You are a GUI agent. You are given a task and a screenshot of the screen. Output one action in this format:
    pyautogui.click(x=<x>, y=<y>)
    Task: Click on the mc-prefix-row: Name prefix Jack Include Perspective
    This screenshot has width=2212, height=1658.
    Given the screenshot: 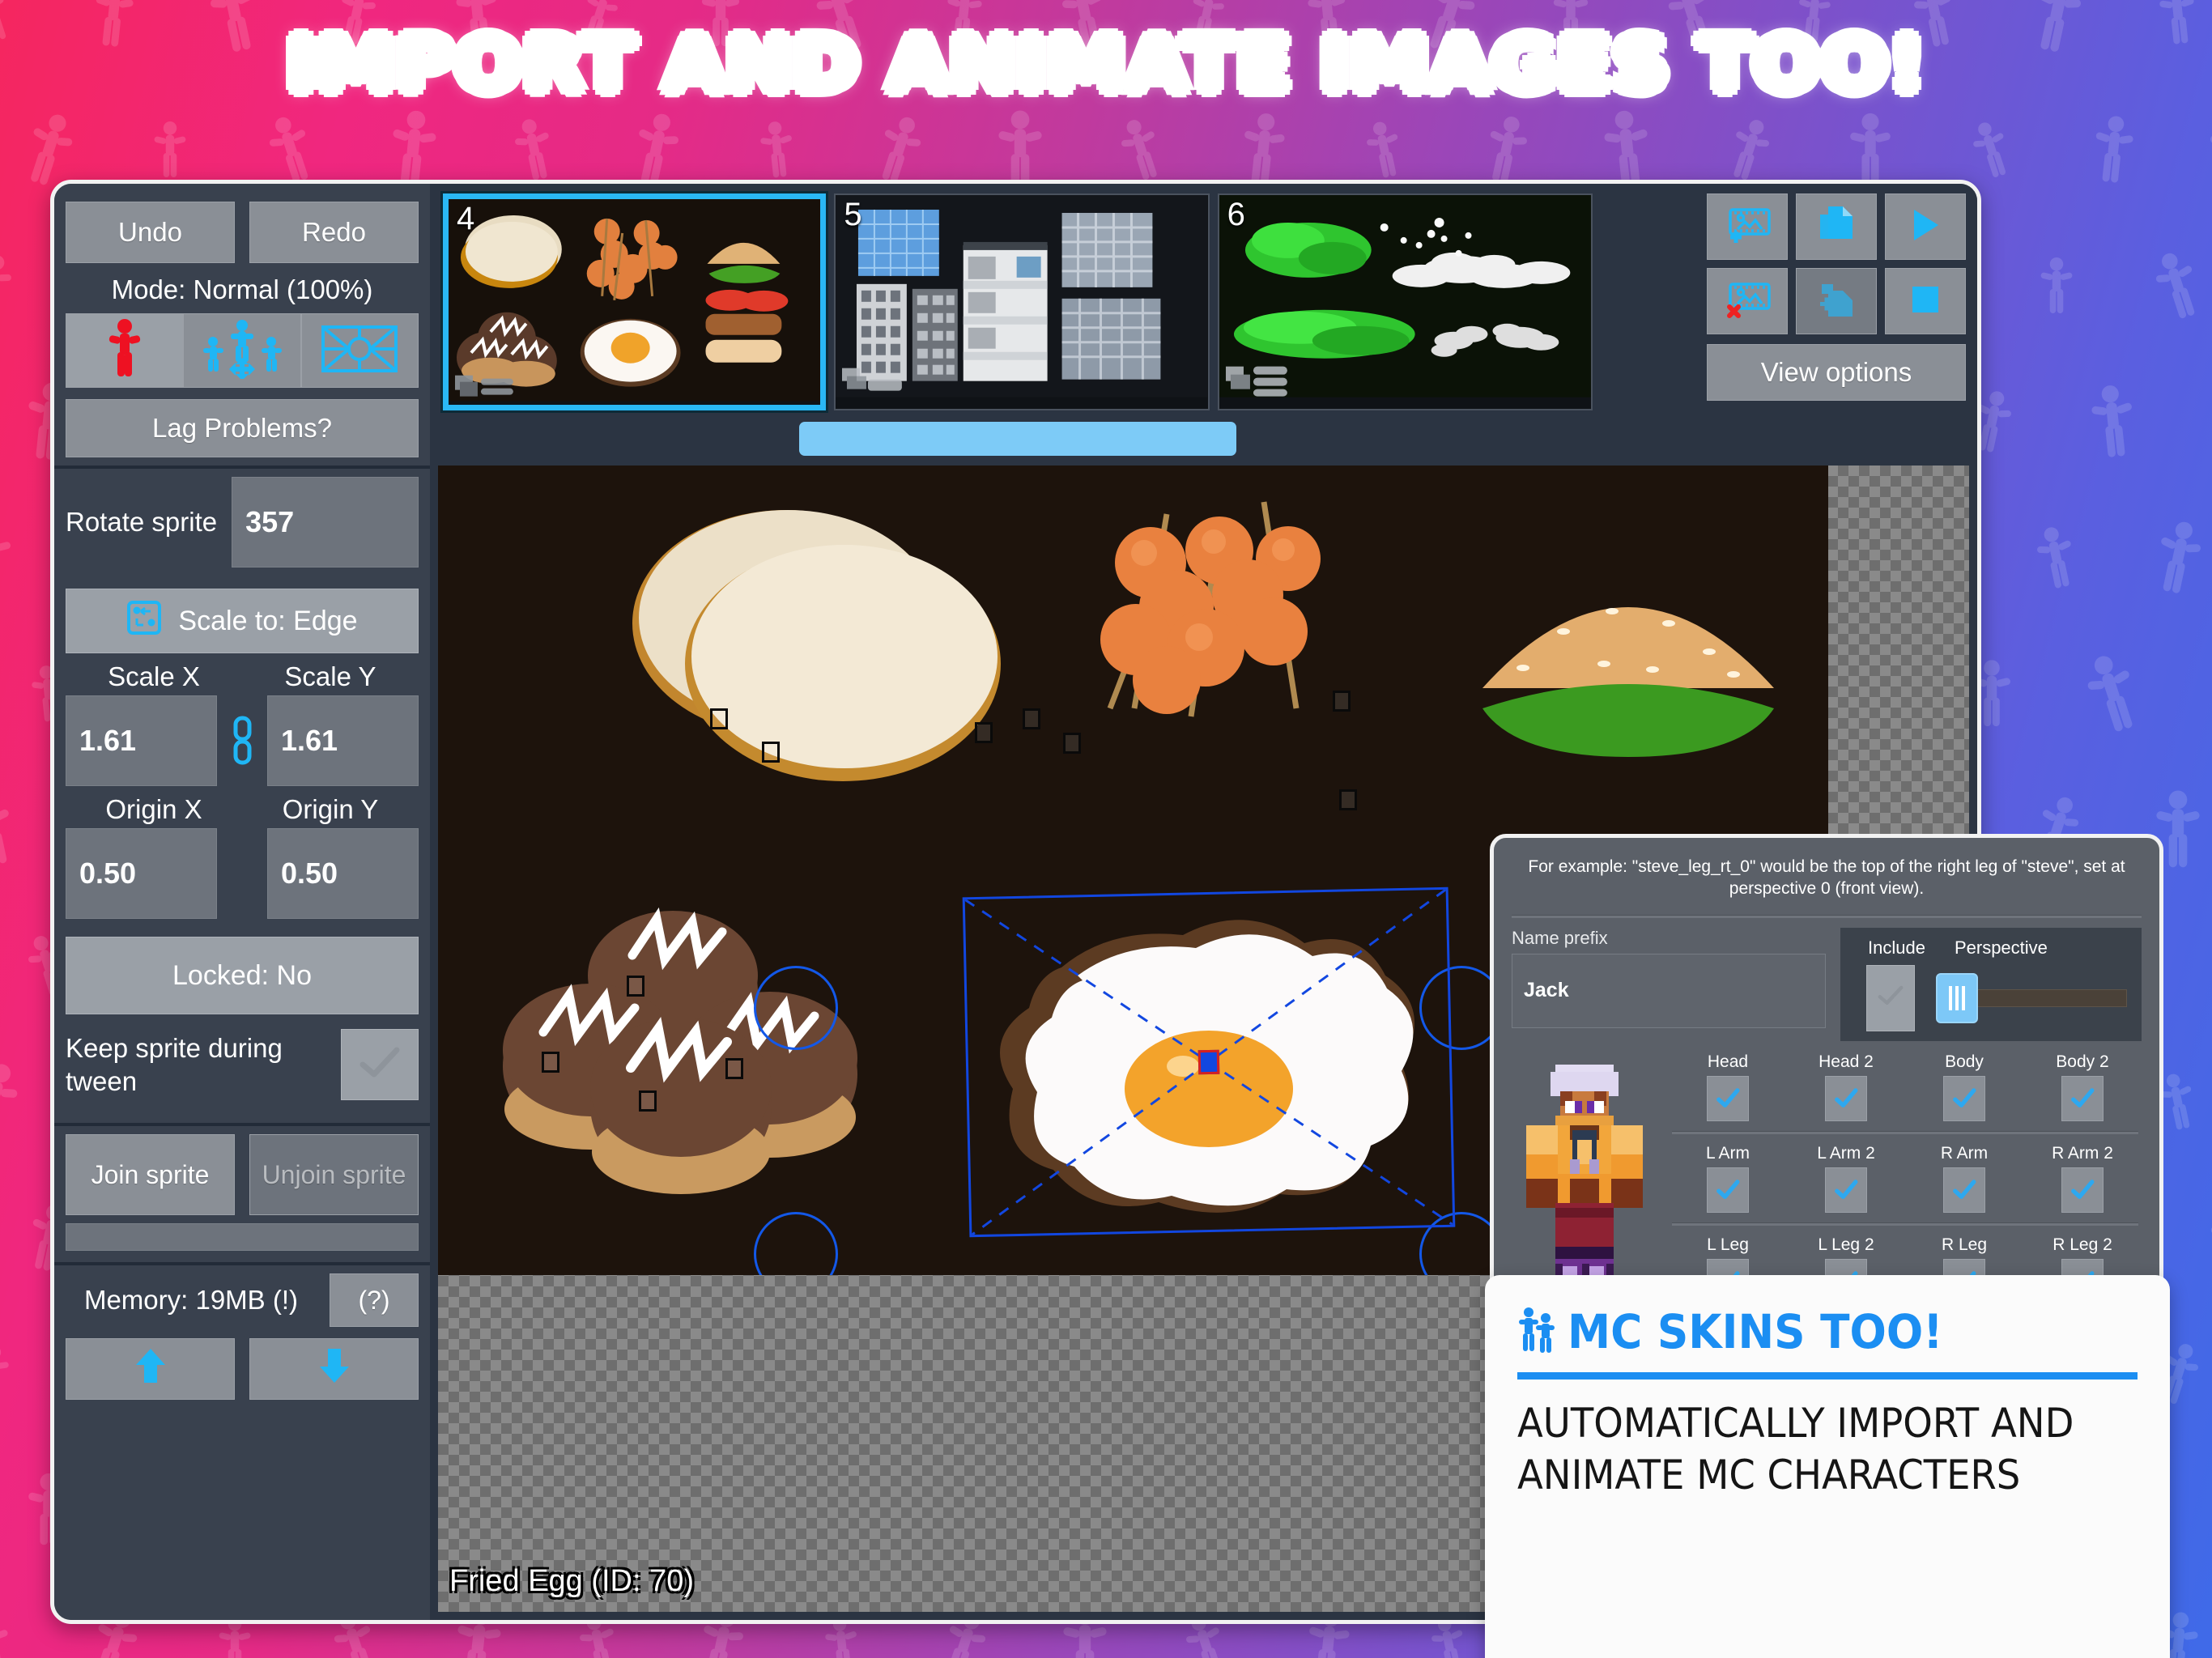 What is the action you would take?
    pyautogui.click(x=1827, y=984)
    